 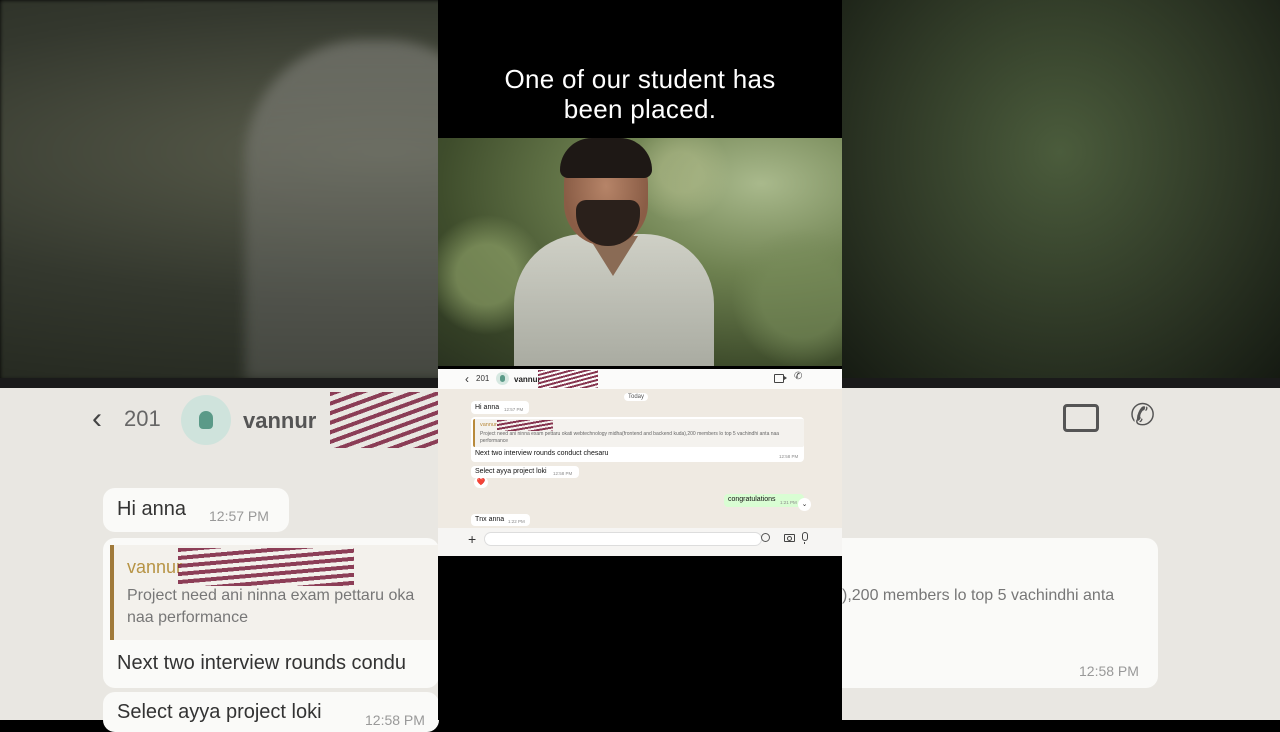 I want to click on redaction-scribble, so click(x=568, y=379).